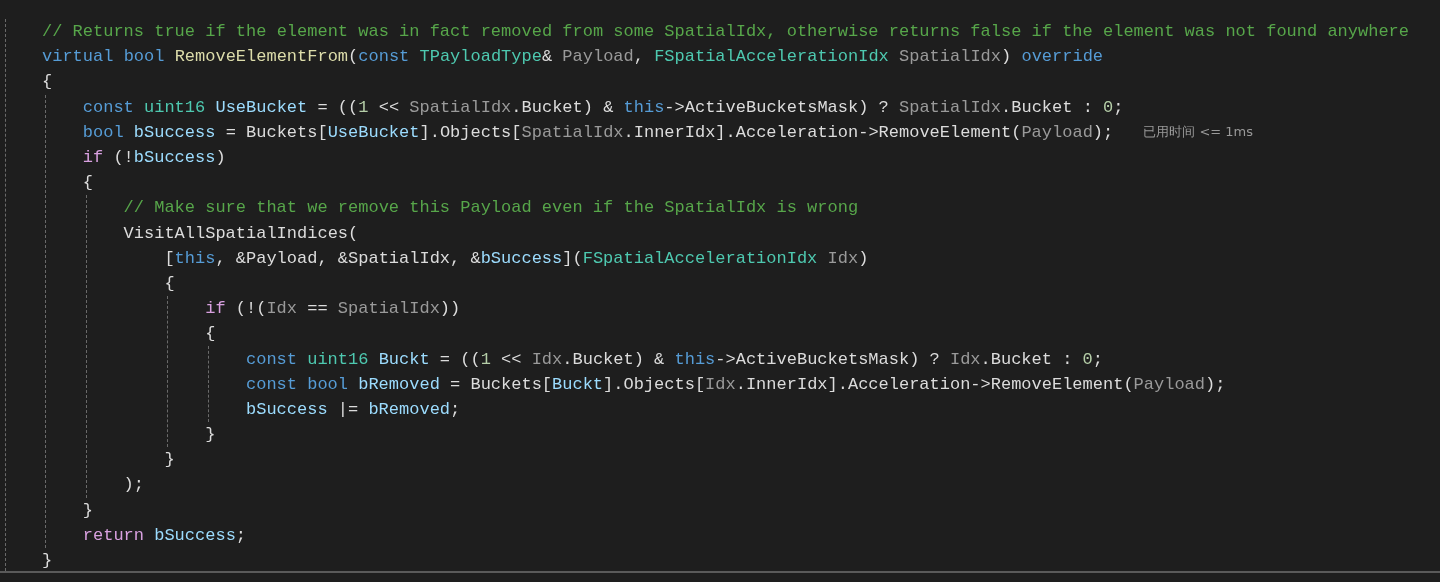 The height and width of the screenshot is (582, 1440). What do you see at coordinates (353, 409) in the screenshot?
I see `code-line: bSuccess |= bRemoved;` at bounding box center [353, 409].